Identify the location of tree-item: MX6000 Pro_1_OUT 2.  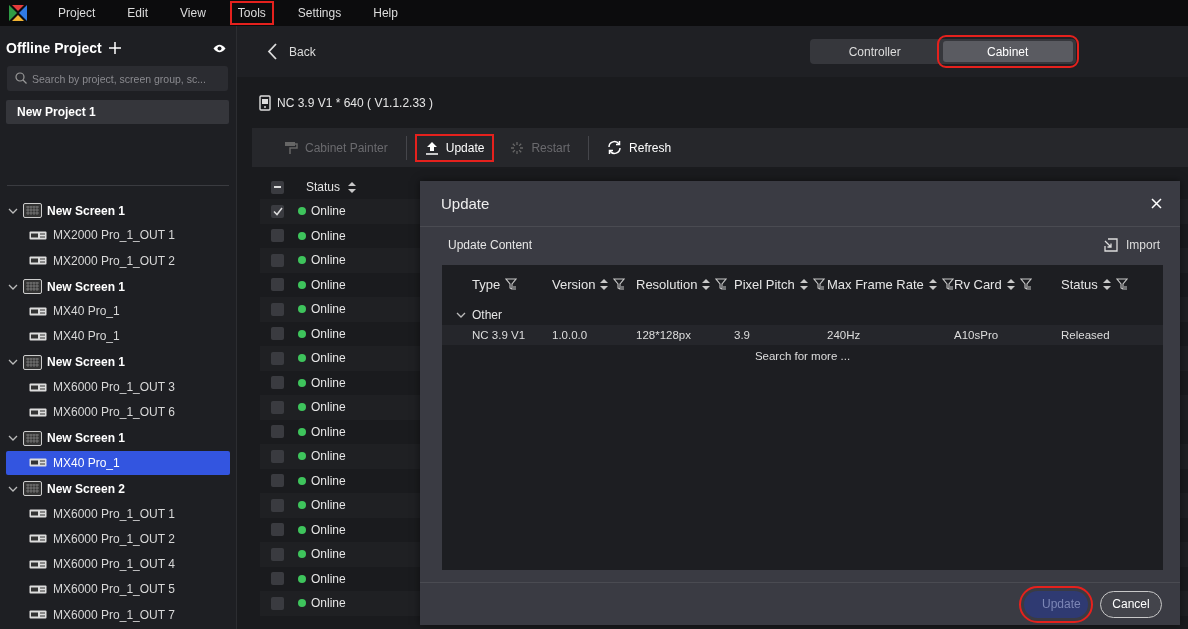
(118, 538).